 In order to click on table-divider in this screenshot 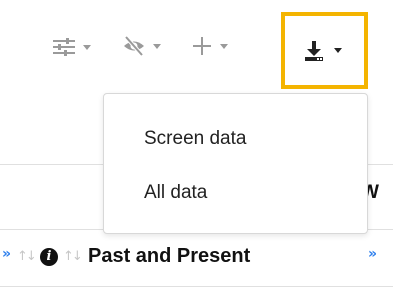, I will do `click(196, 286)`.